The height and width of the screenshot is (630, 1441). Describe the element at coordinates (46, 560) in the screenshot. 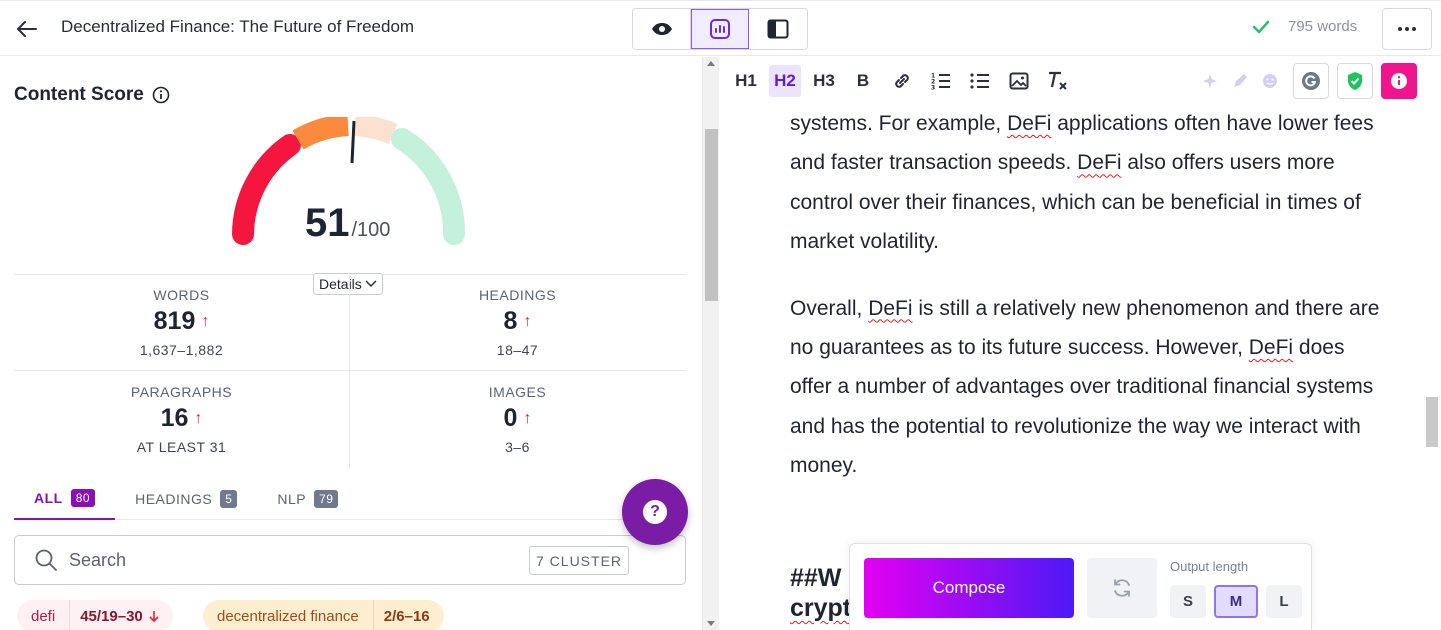

I see `search-icon` at that location.